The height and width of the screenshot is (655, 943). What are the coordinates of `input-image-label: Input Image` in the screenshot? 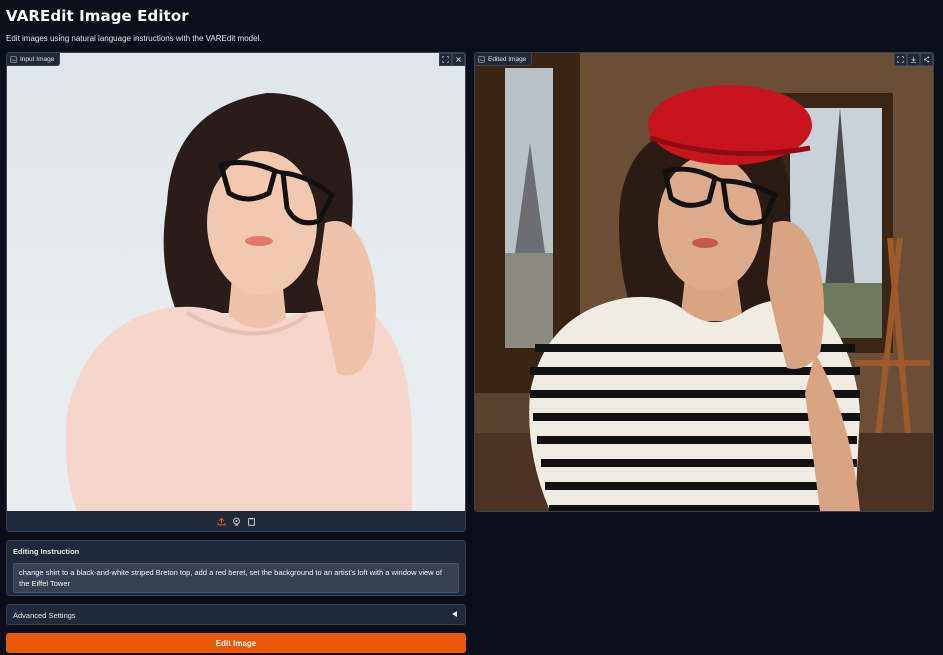 It's located at (34, 59).